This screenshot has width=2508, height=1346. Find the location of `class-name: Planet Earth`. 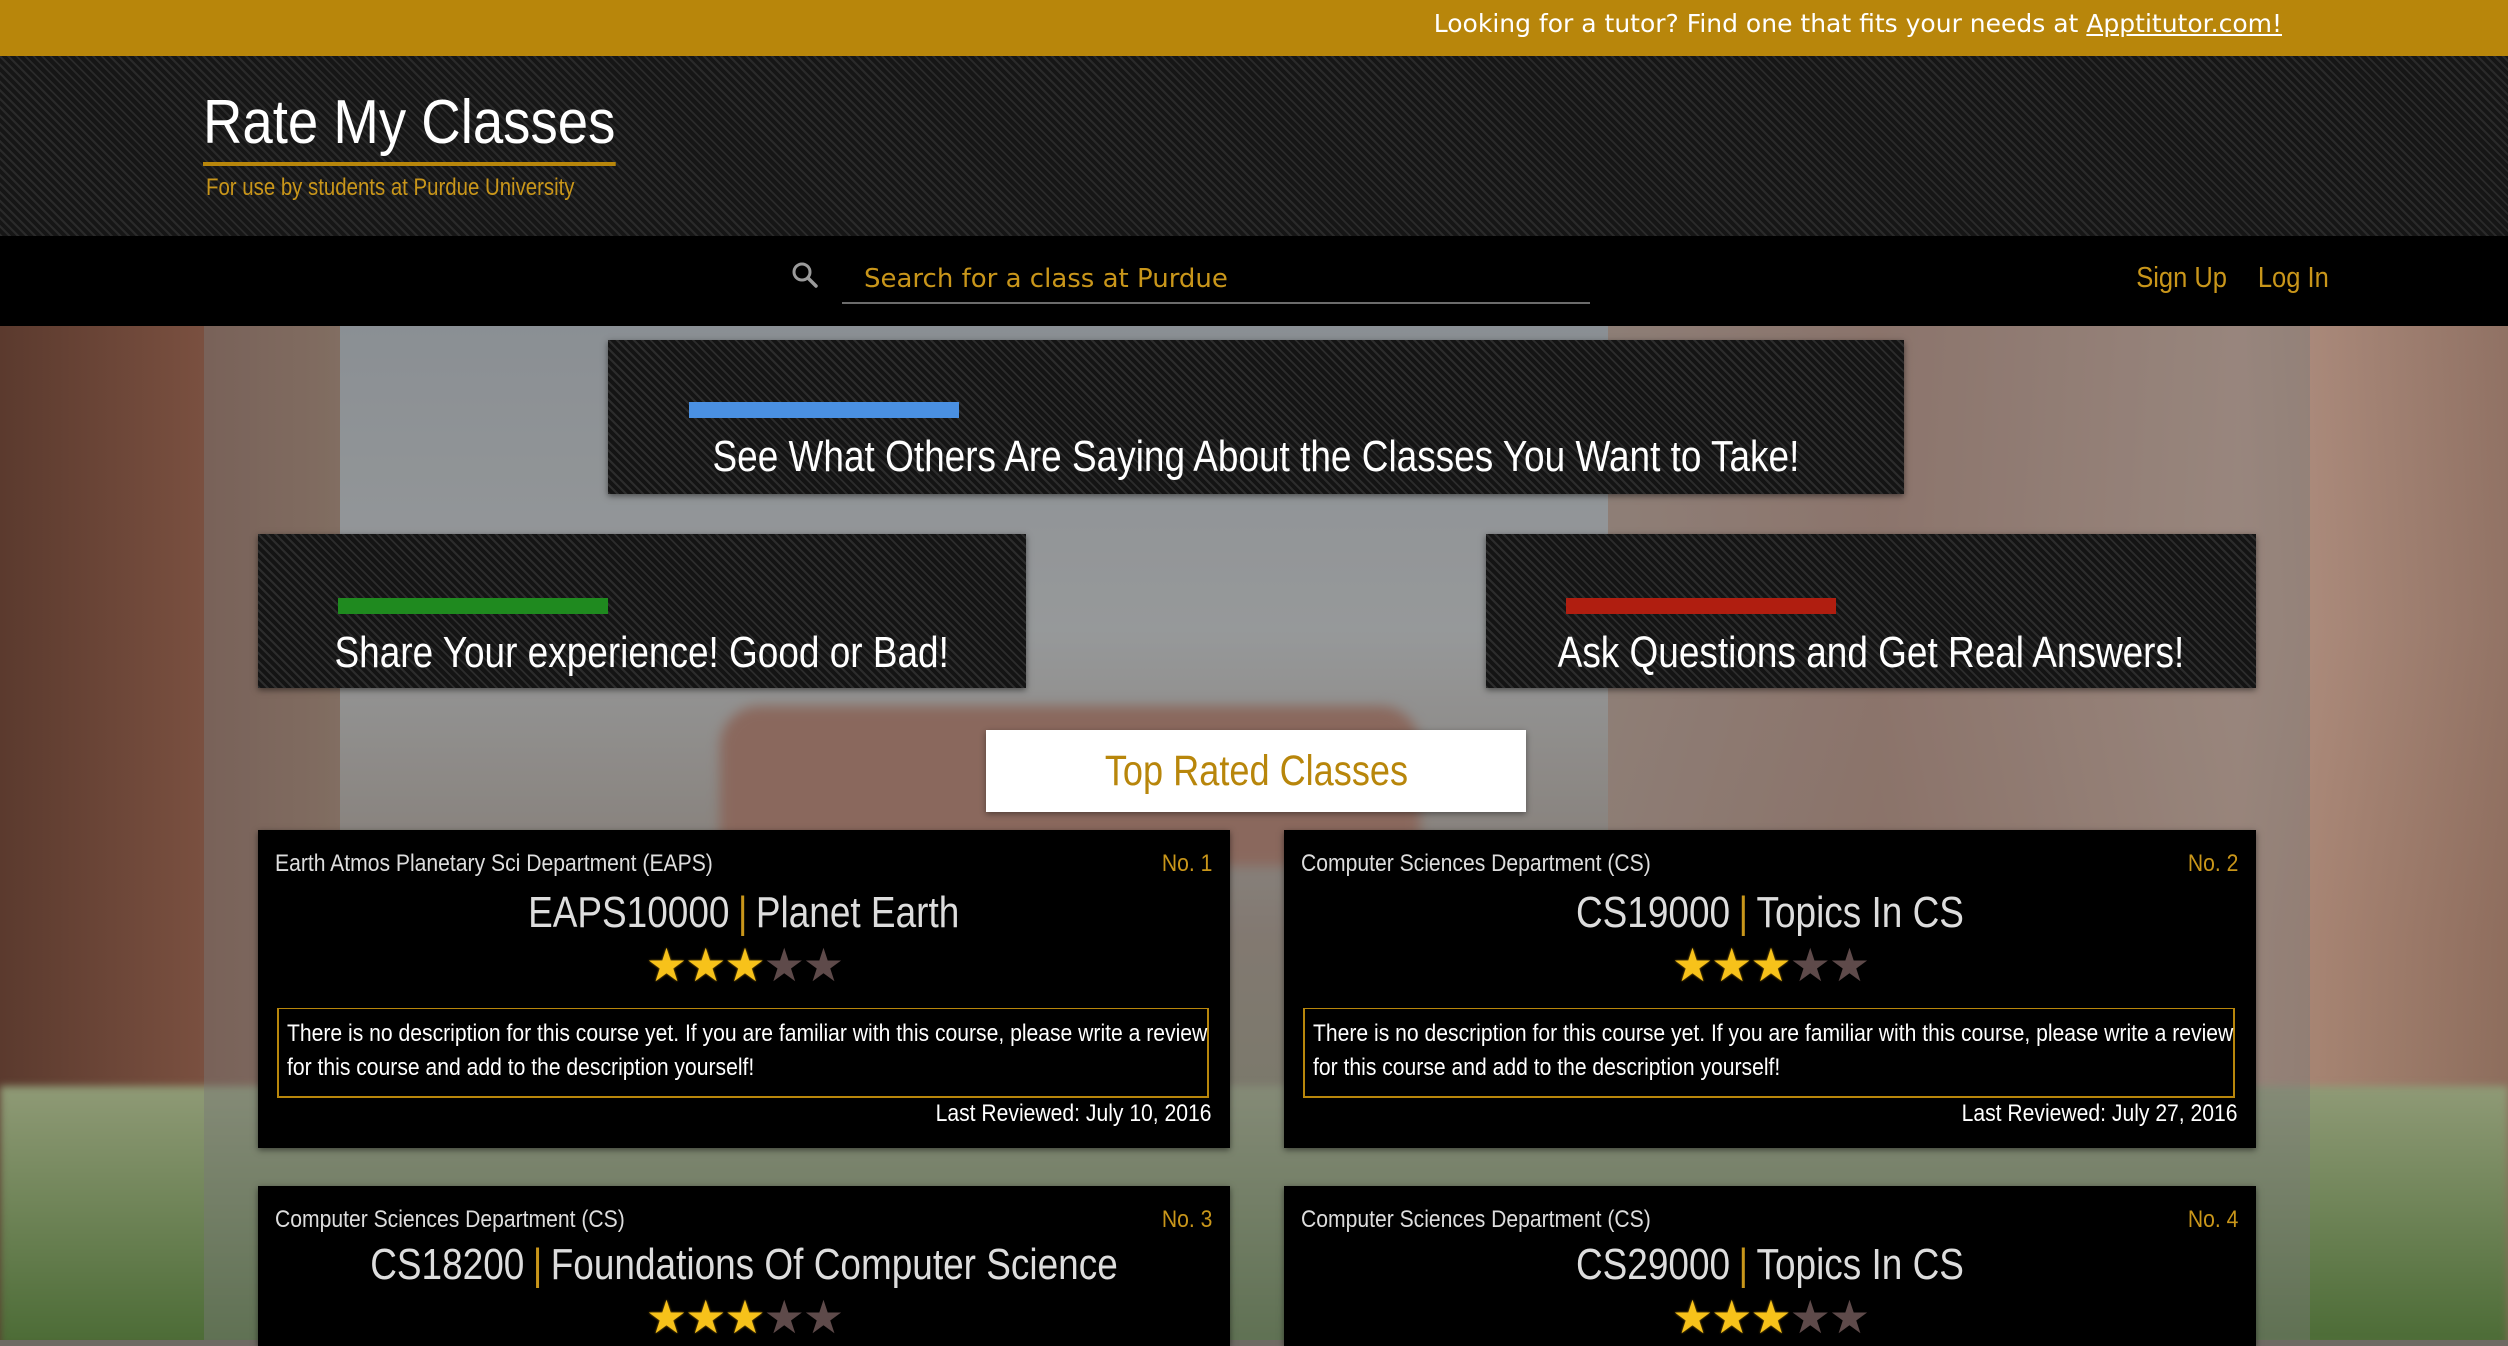

class-name: Planet Earth is located at coordinates (858, 912).